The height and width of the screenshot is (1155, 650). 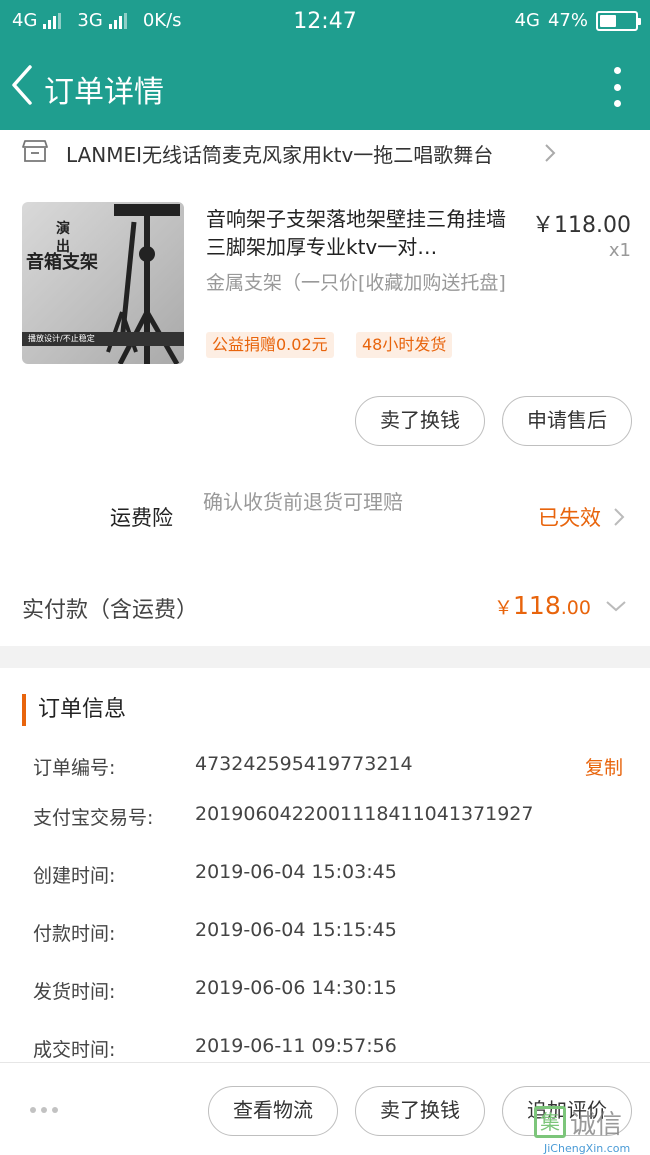 I want to click on page-title: 订单详情, so click(x=104, y=92).